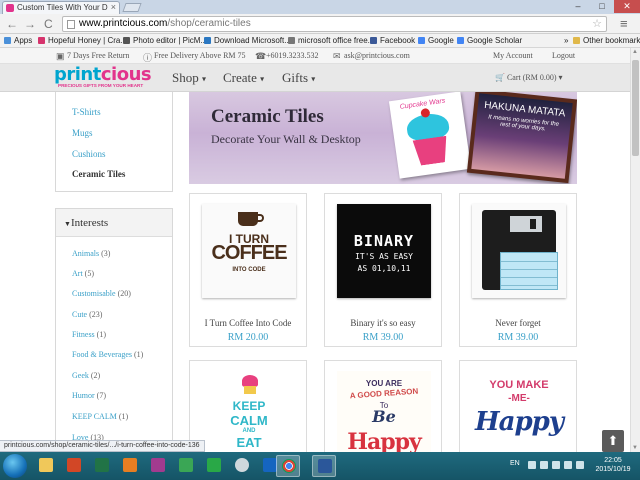 The height and width of the screenshot is (480, 640). I want to click on interest-art: Art (5), so click(83, 273).